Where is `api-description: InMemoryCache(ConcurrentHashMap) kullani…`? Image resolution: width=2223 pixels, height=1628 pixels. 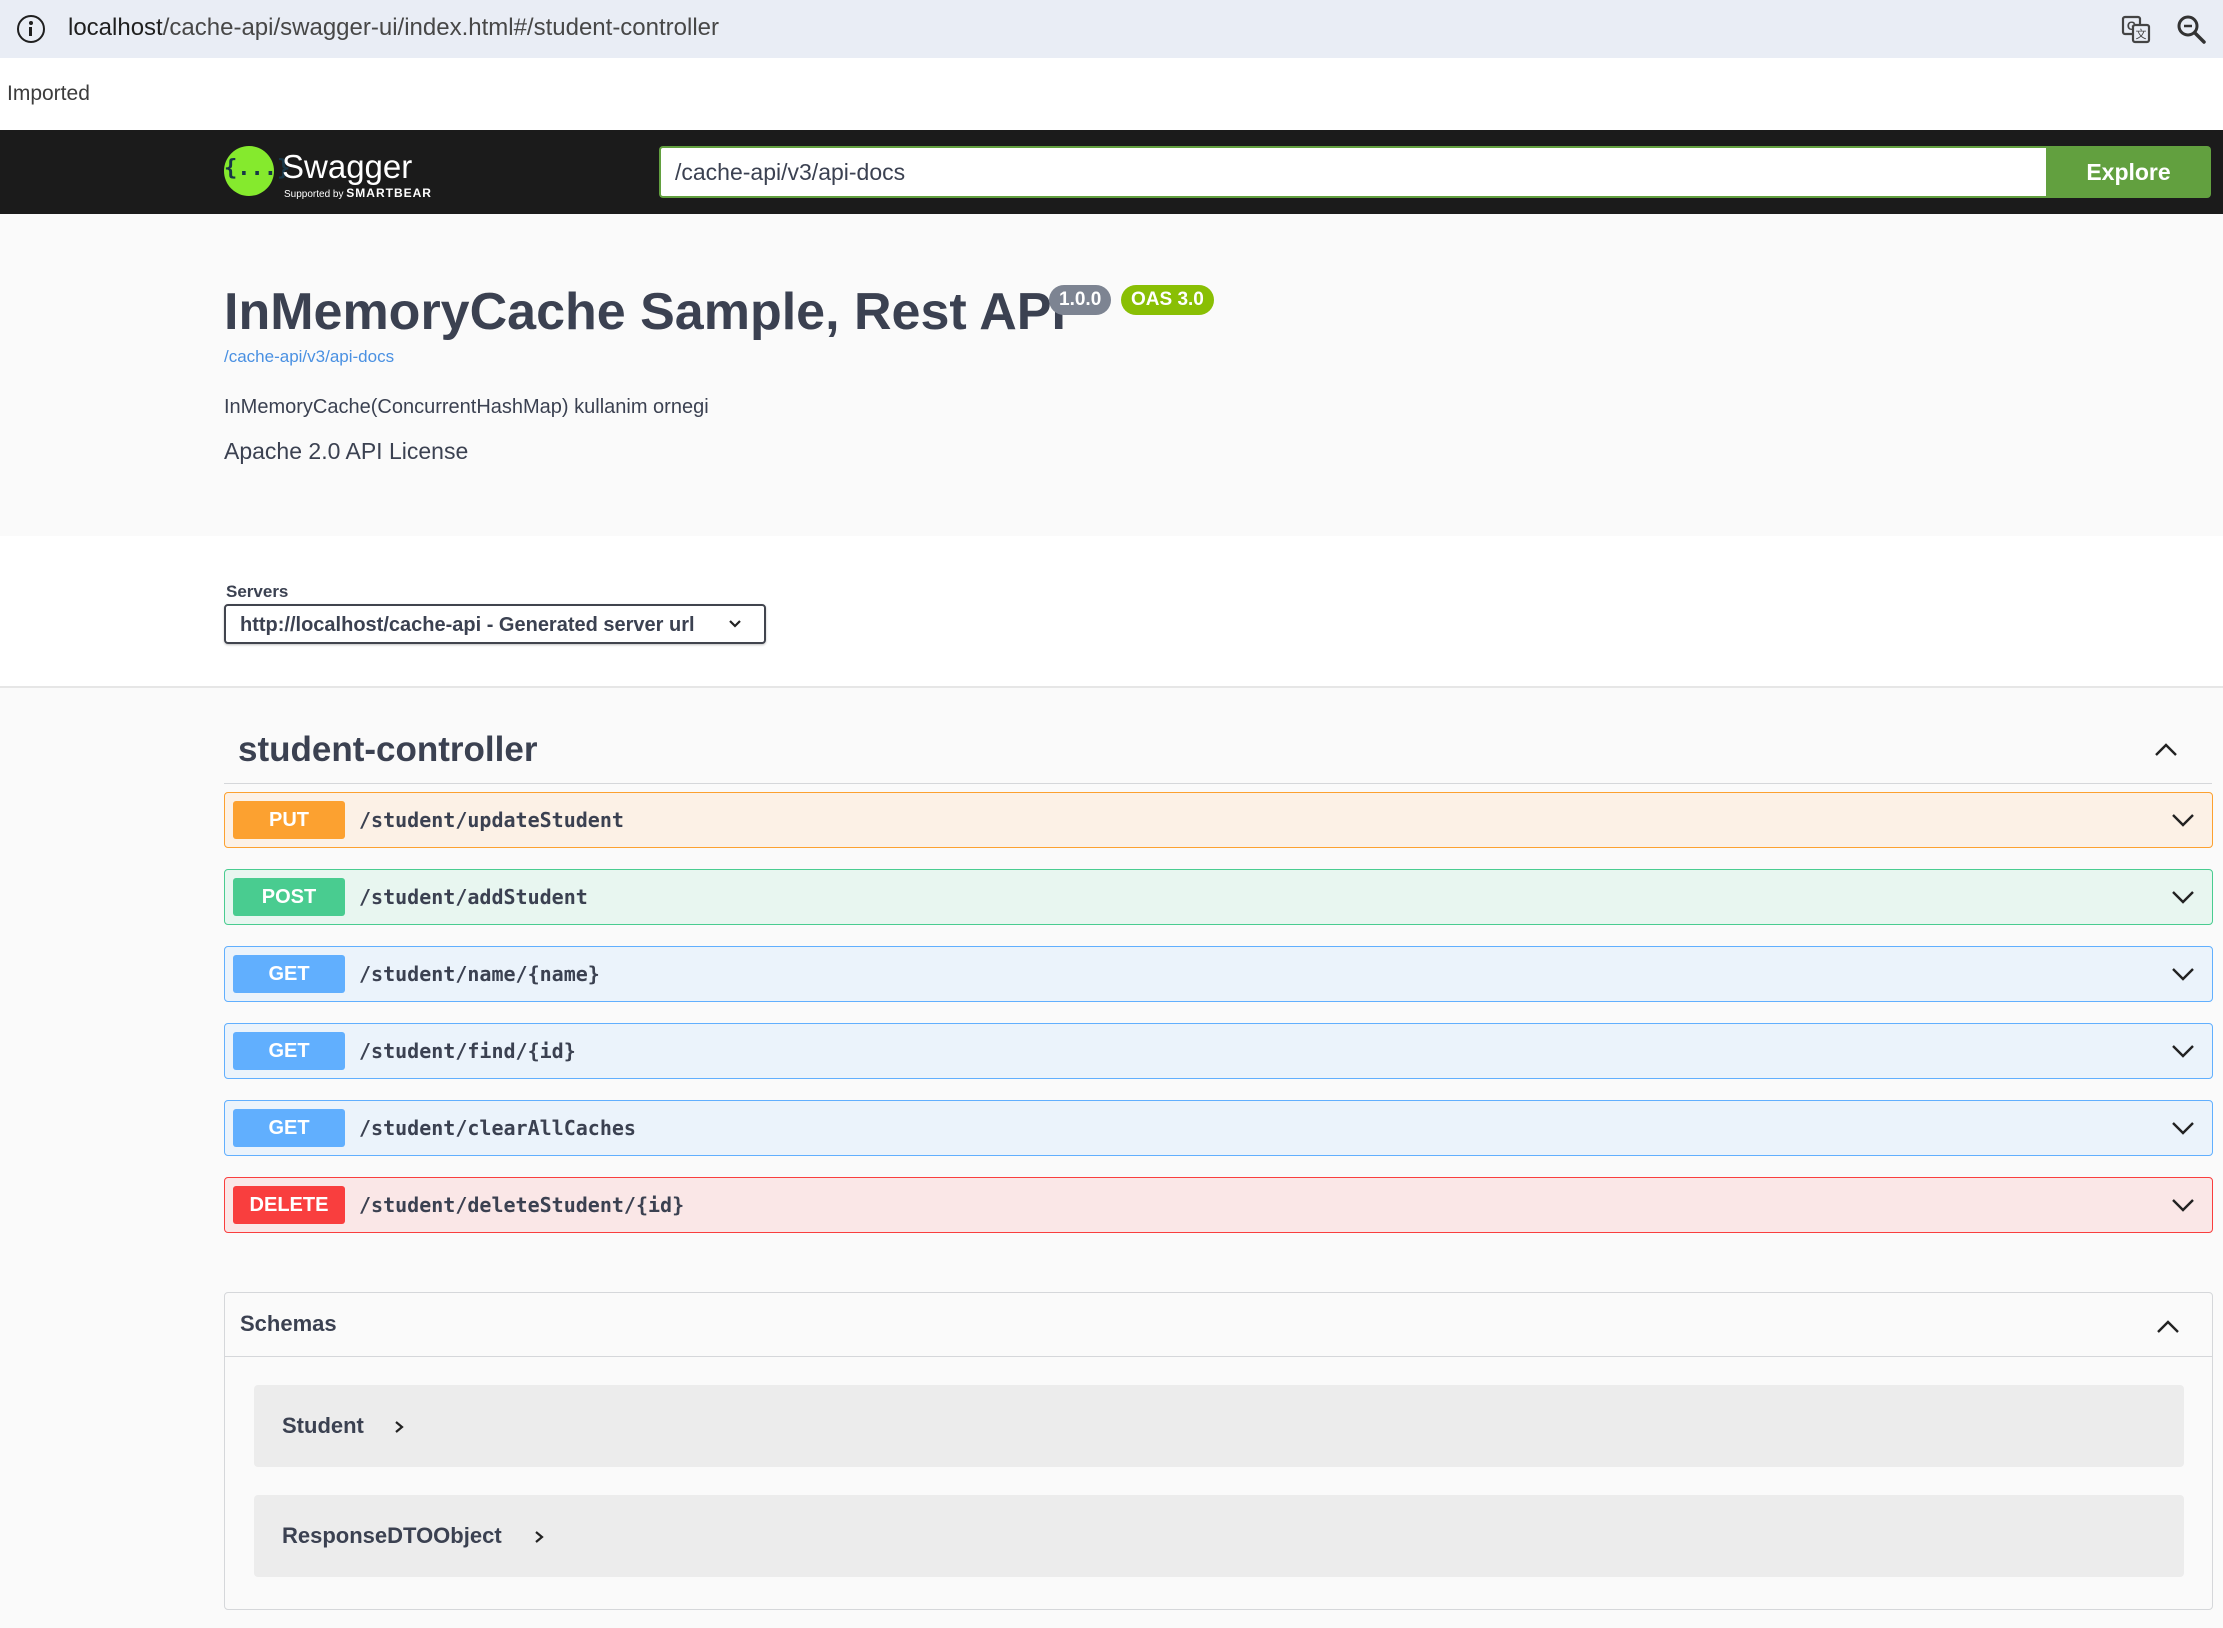 api-description: InMemoryCache(ConcurrentHashMap) kullani… is located at coordinates (466, 407).